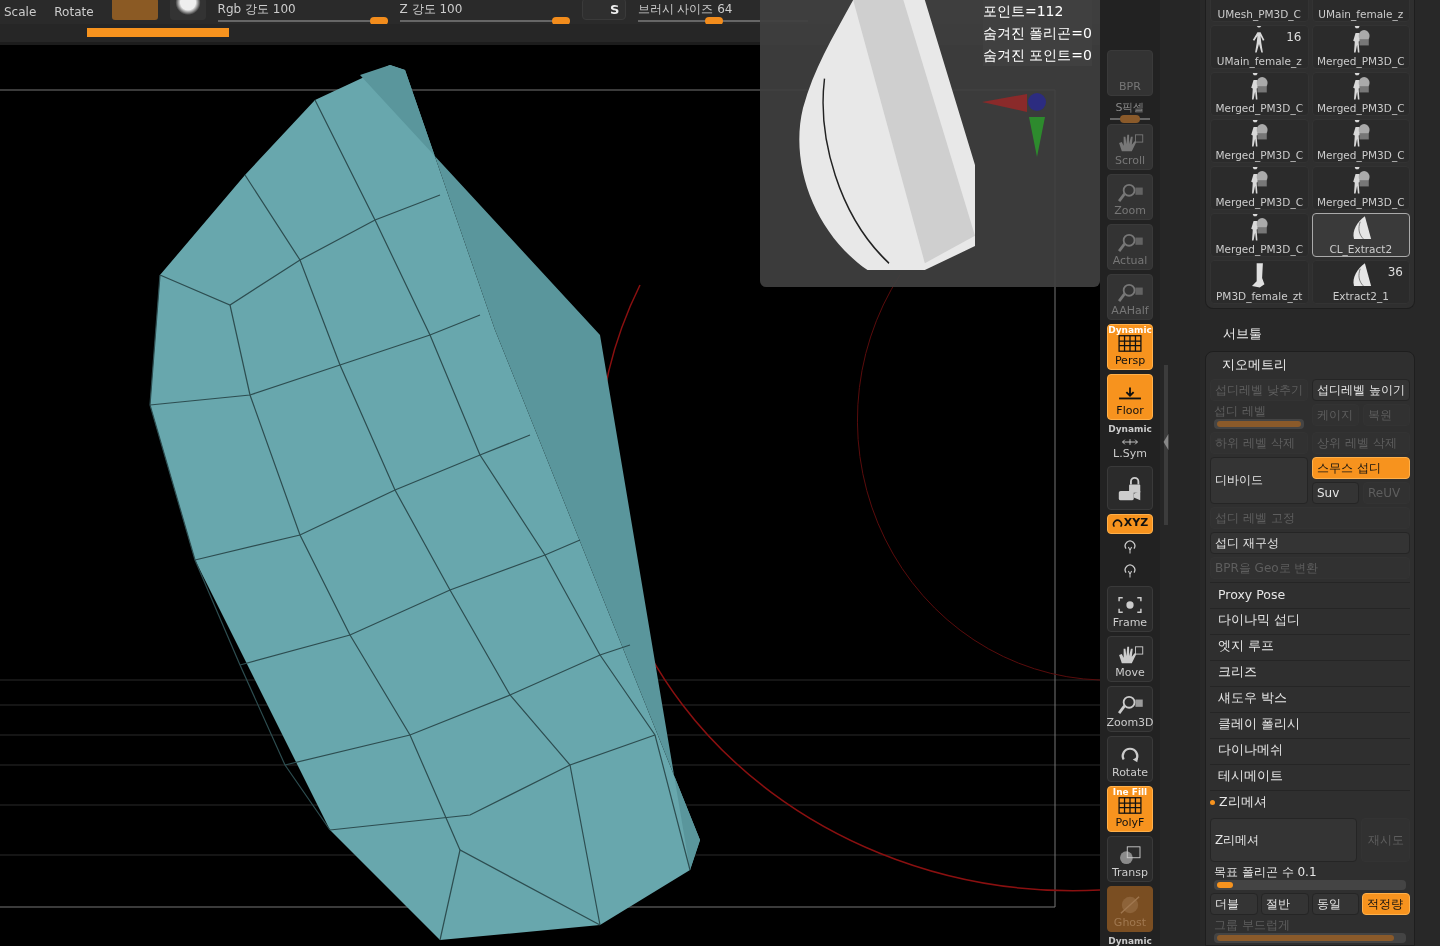  I want to click on toolbar-button: Move, so click(1130, 659).